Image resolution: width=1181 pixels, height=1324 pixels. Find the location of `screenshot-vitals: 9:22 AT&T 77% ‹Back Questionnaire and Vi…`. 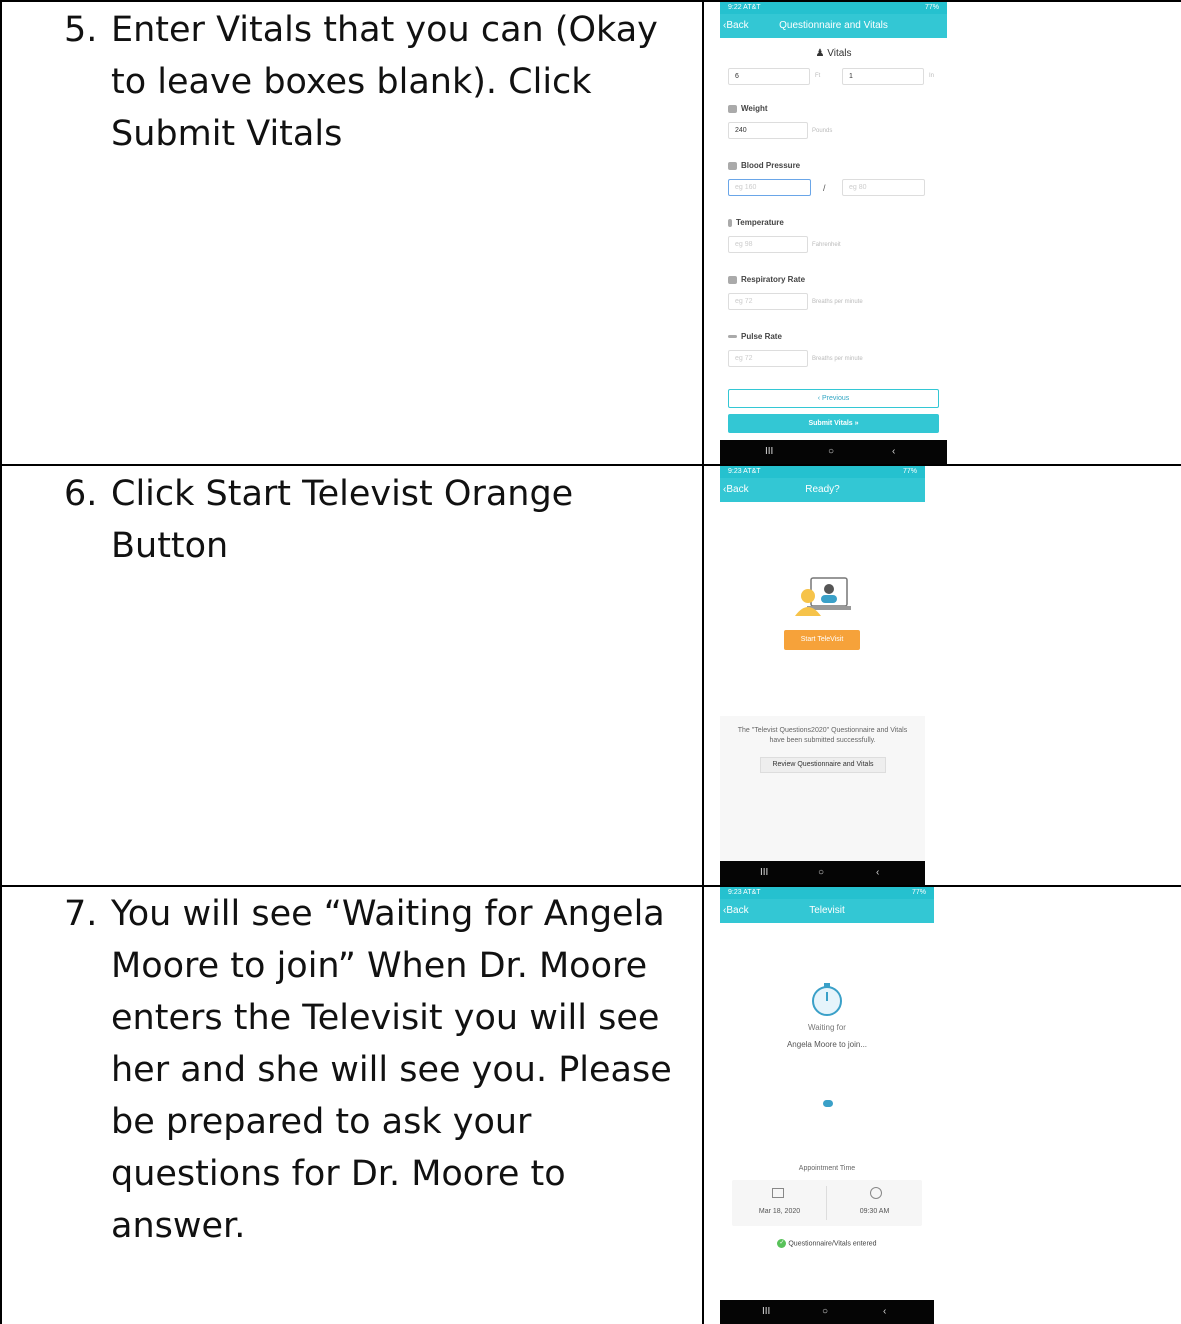

screenshot-vitals: 9:22 AT&T 77% ‹Back Questionnaire and Vi… is located at coordinates (833, 233).